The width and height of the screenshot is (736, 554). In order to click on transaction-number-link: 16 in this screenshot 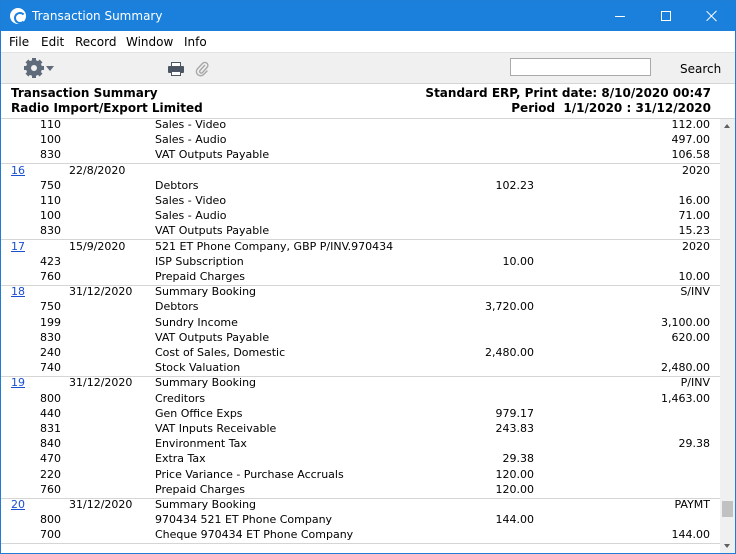, I will do `click(18, 170)`.